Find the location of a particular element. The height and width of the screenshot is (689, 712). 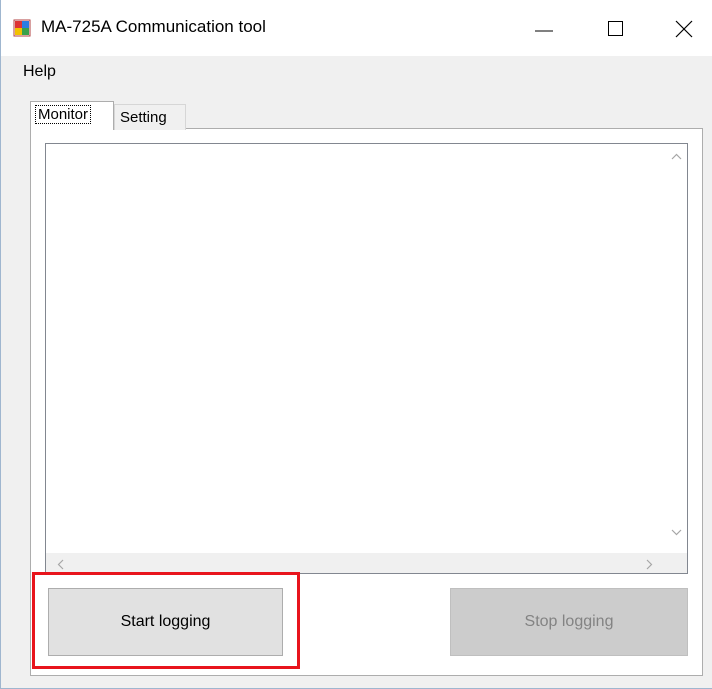

menu-item-help: Help is located at coordinates (39, 72).